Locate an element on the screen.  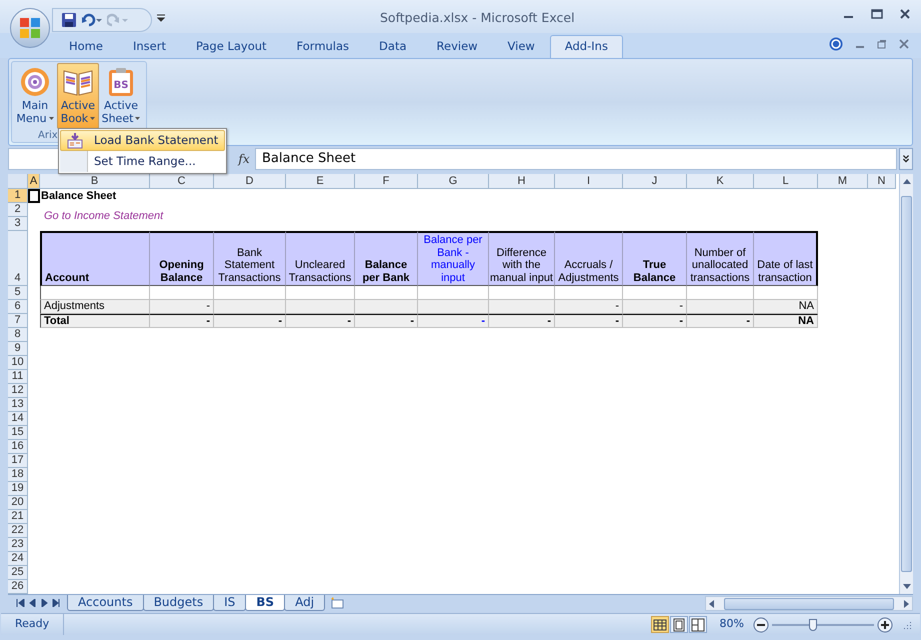
column-header: K is located at coordinates (720, 181).